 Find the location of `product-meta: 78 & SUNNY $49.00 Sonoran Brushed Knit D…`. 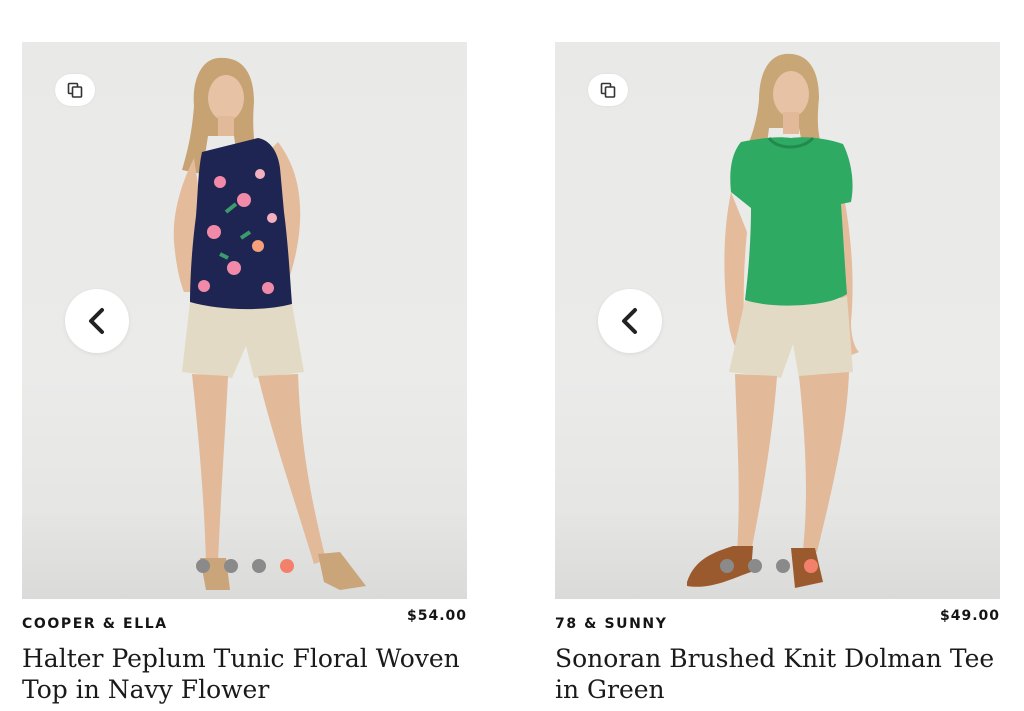

product-meta: 78 & SUNNY $49.00 Sonoran Brushed Knit D… is located at coordinates (777, 654).